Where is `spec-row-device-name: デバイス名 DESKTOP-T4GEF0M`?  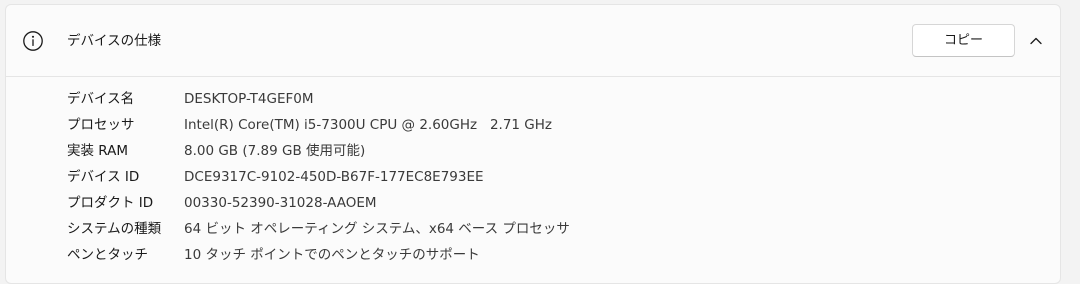 spec-row-device-name: デバイス名 DESKTOP-T4GEF0M is located at coordinates (533, 99).